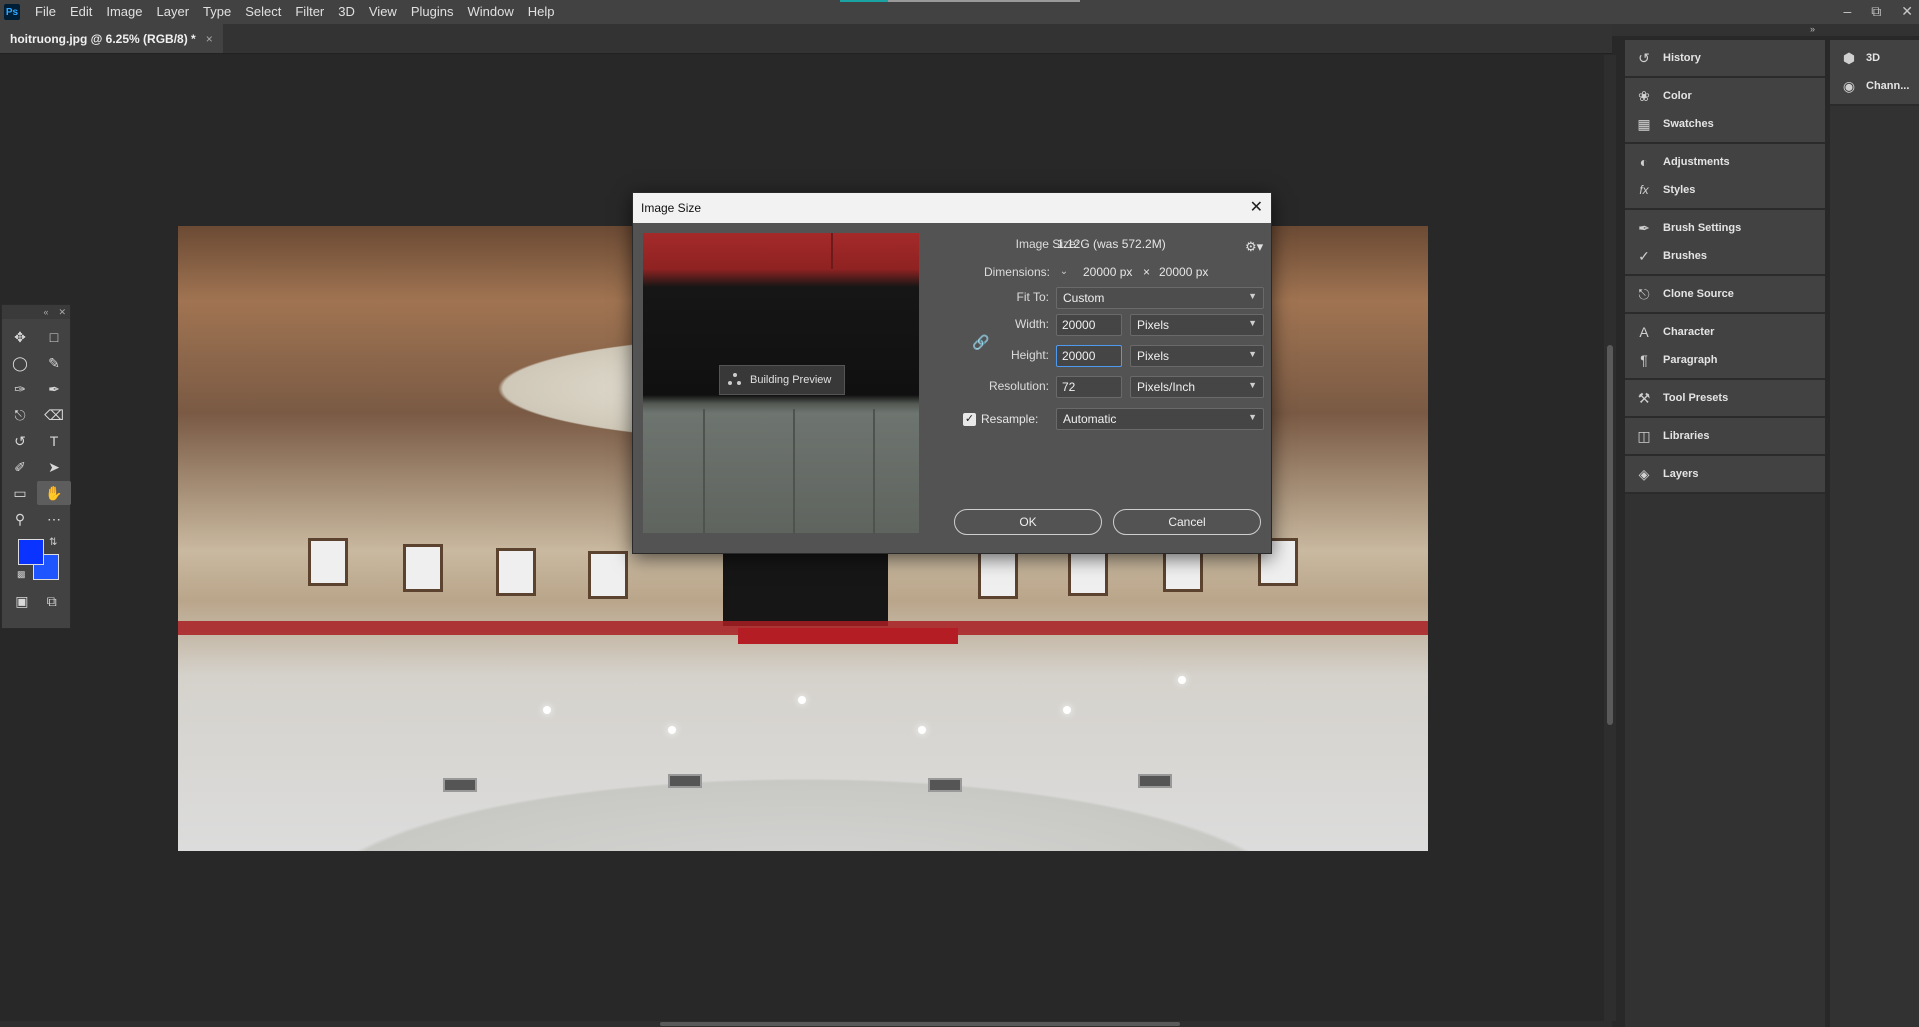 This screenshot has width=1919, height=1027. I want to click on close-icon: ✕, so click(1256, 207).